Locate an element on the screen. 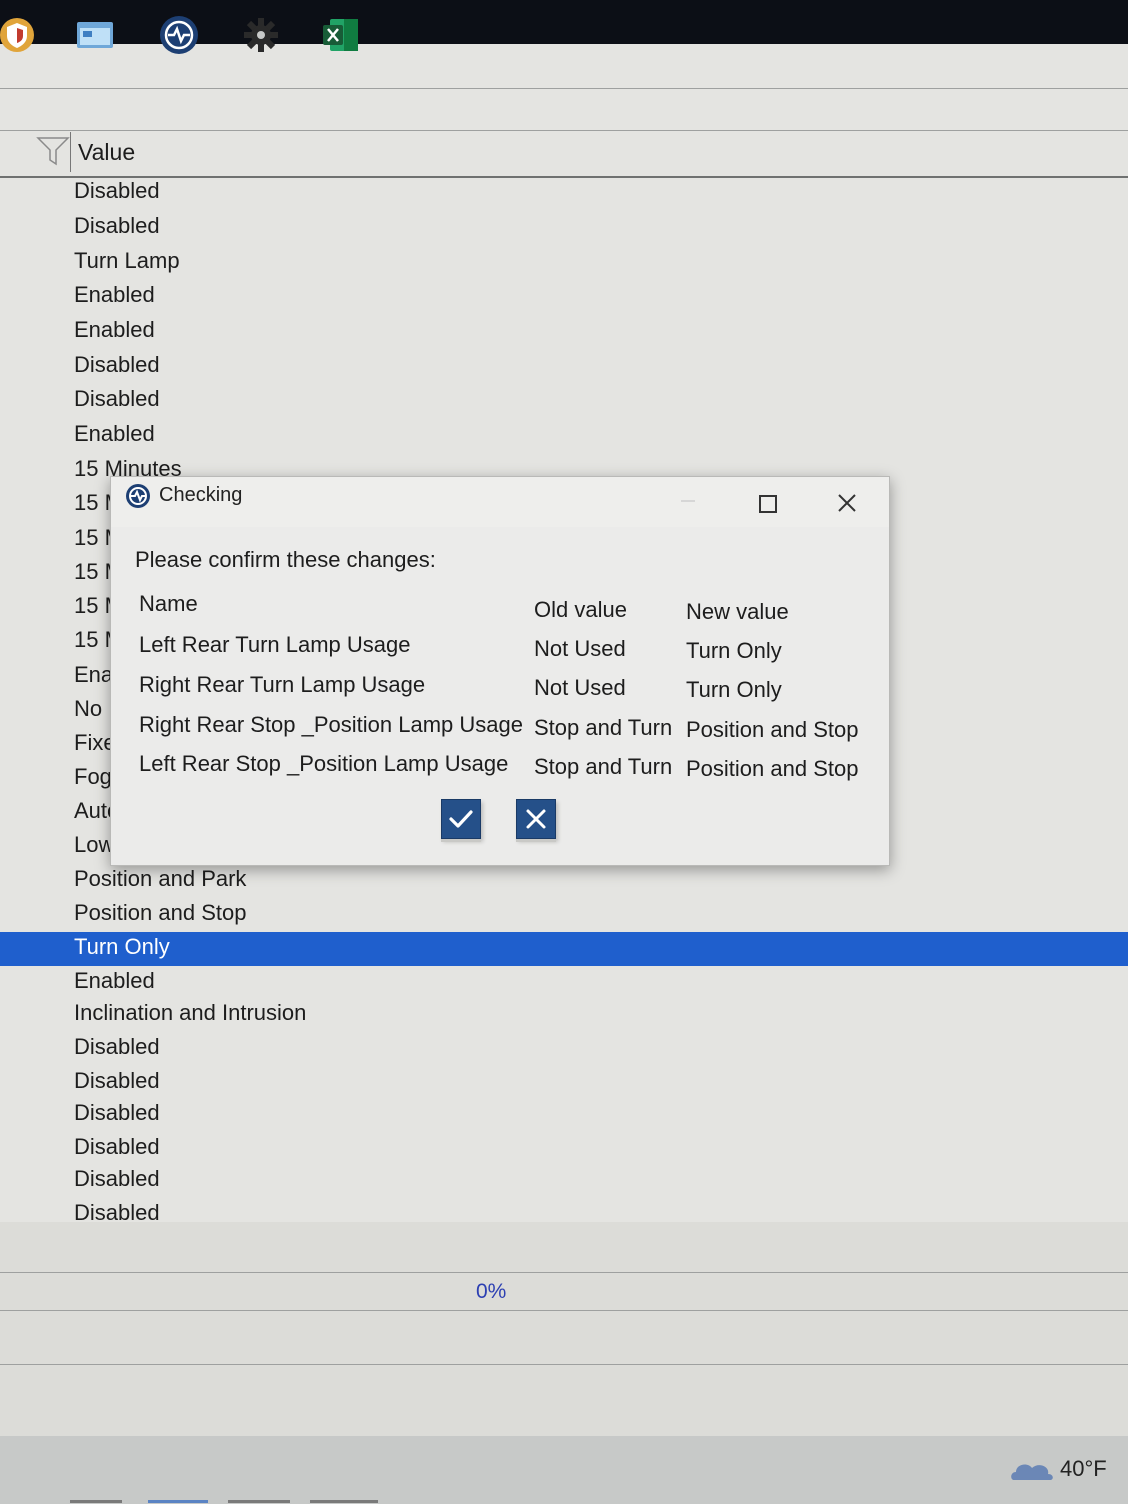 Image resolution: width=1128 pixels, height=1504 pixels. value-row: Turn Only is located at coordinates (564, 949).